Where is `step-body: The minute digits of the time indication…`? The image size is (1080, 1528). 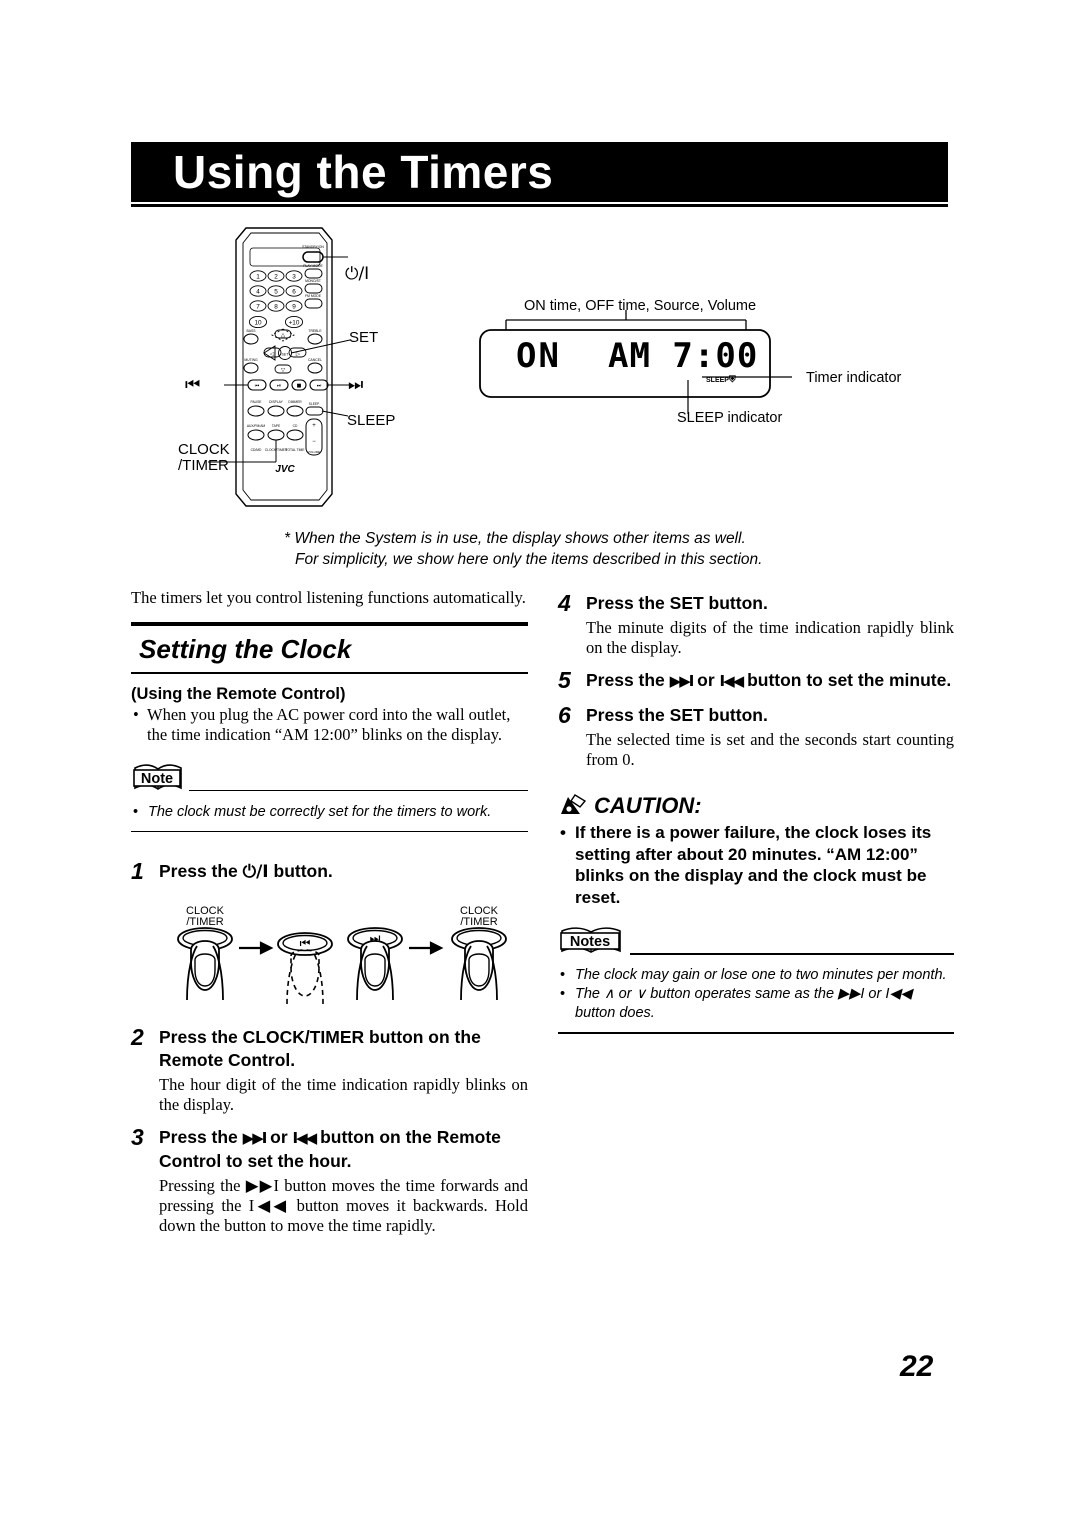
step-body: The minute digits of the time indication… is located at coordinates (770, 637).